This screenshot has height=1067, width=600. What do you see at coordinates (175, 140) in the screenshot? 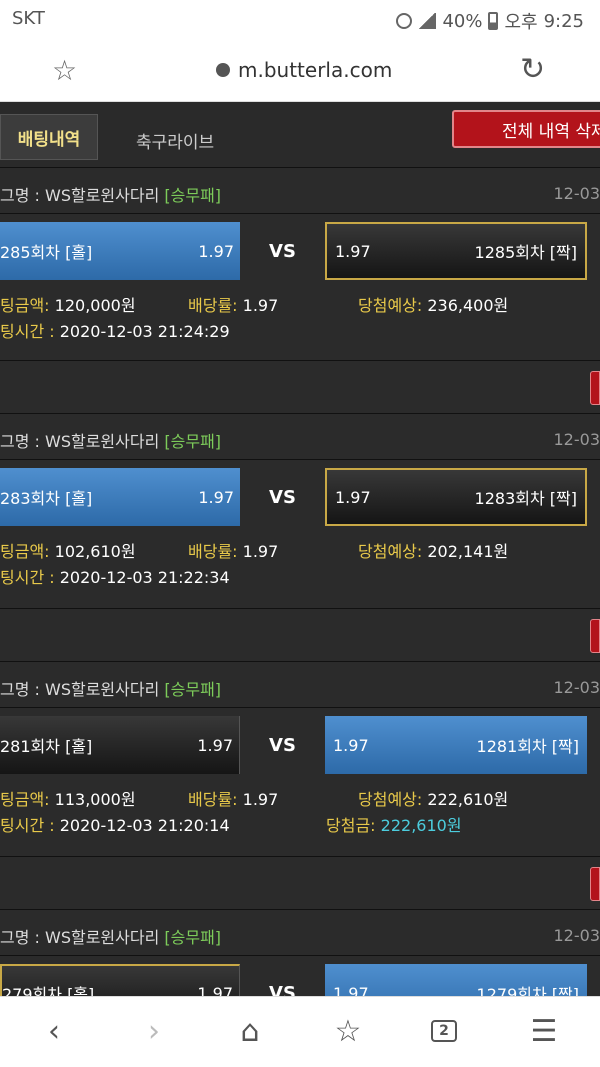
I see `tab-soccer-live: 축구라이브` at bounding box center [175, 140].